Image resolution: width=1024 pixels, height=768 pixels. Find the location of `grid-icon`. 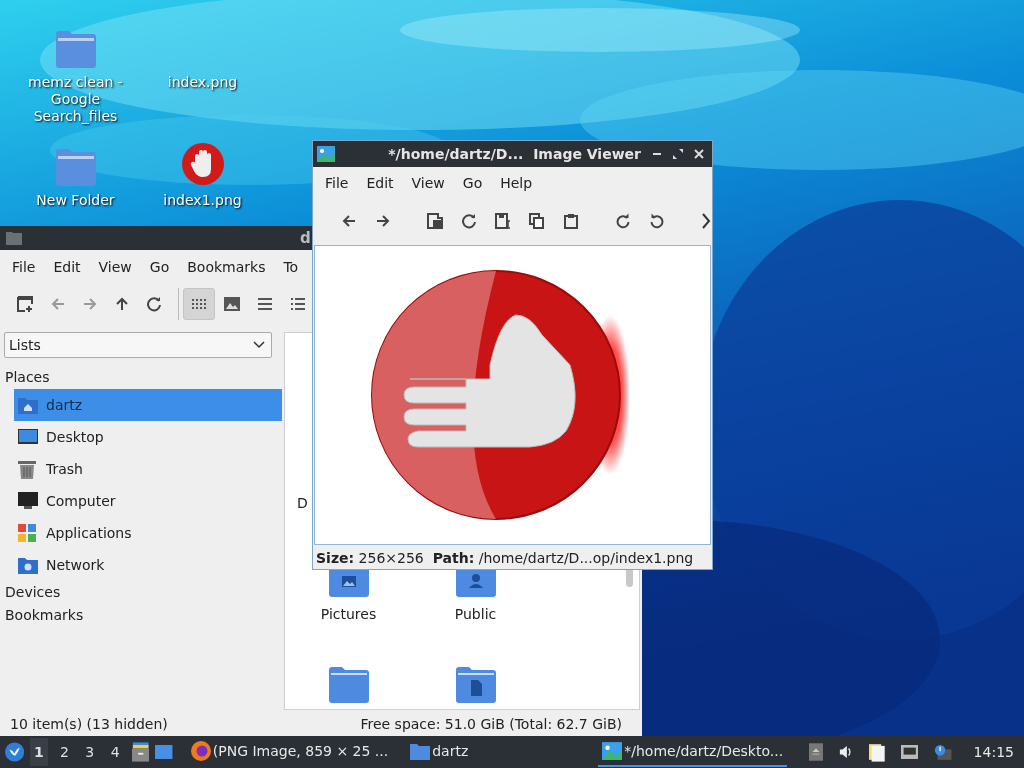

grid-icon is located at coordinates (199, 304).